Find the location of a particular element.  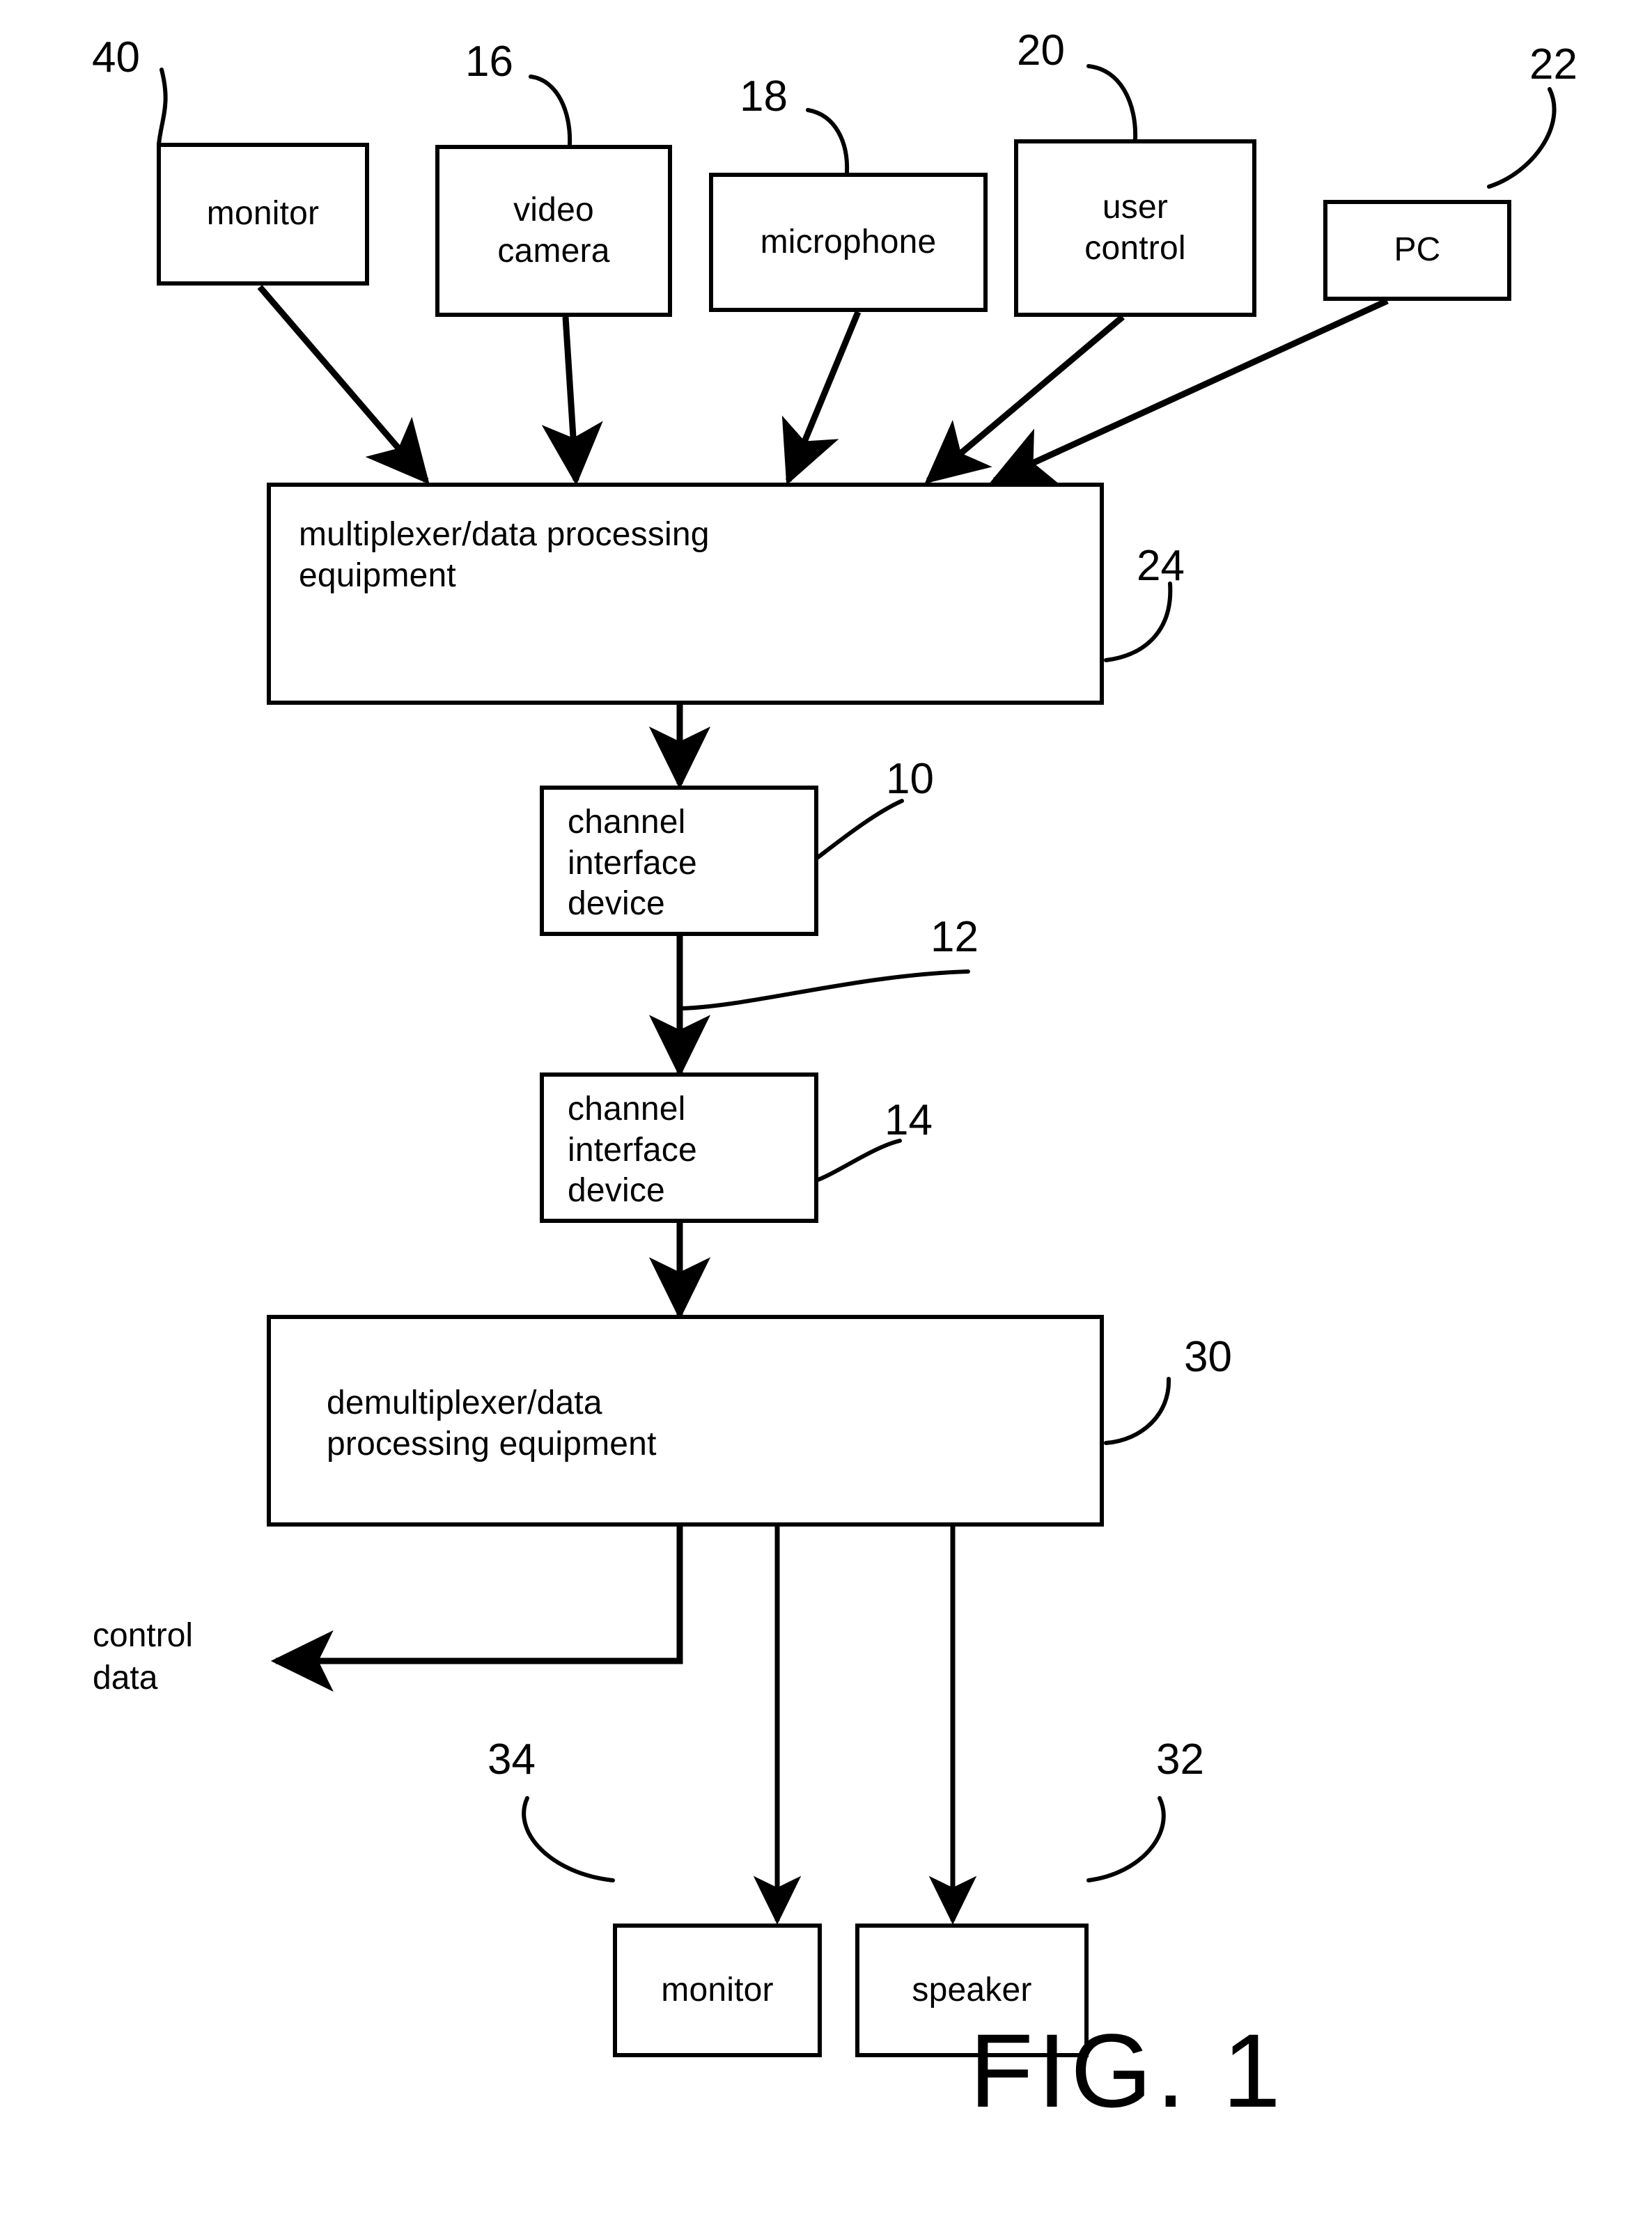

node-video-camera-label: video camera is located at coordinates (553, 230).